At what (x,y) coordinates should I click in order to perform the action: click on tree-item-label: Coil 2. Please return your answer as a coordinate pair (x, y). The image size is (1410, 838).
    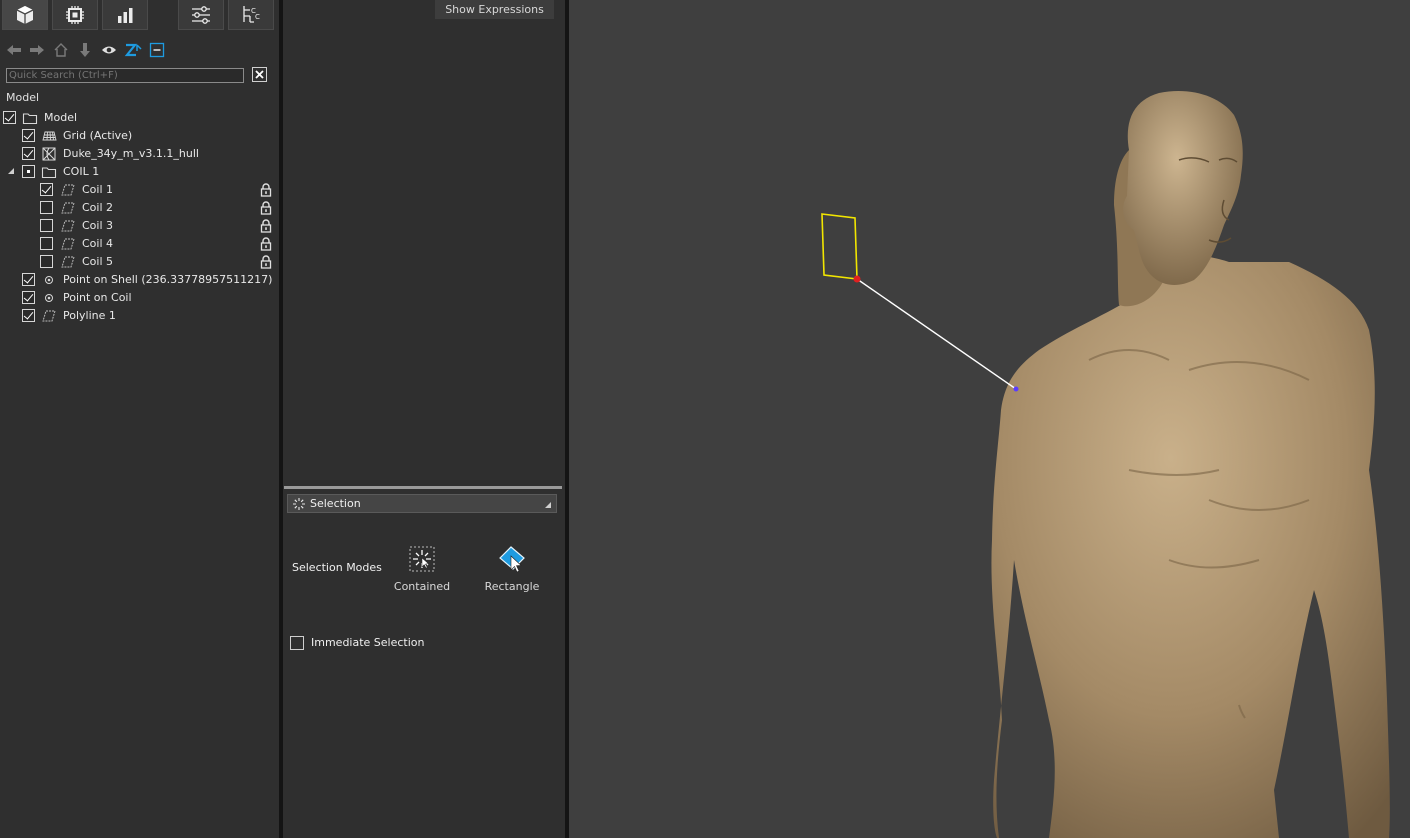
    Looking at the image, I should click on (98, 207).